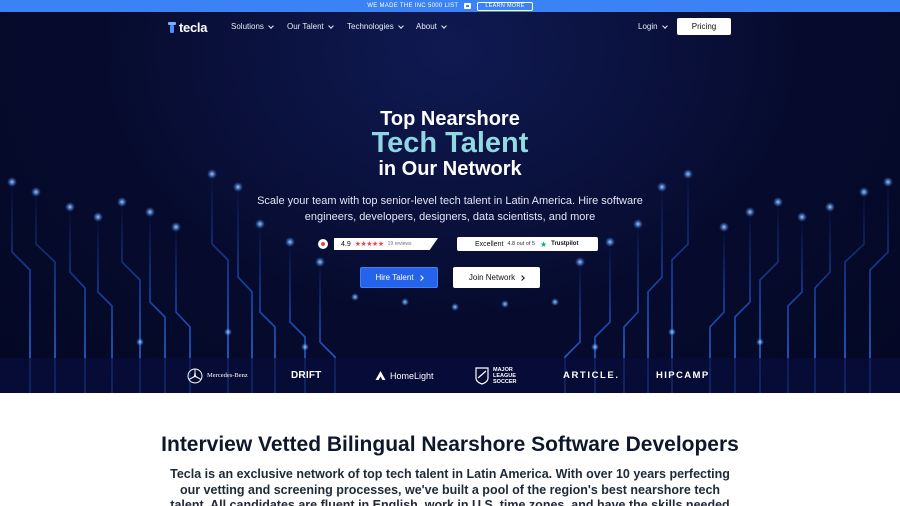 The height and width of the screenshot is (506, 900). What do you see at coordinates (505, 381) in the screenshot?
I see `mls-line-3: SOCCER` at bounding box center [505, 381].